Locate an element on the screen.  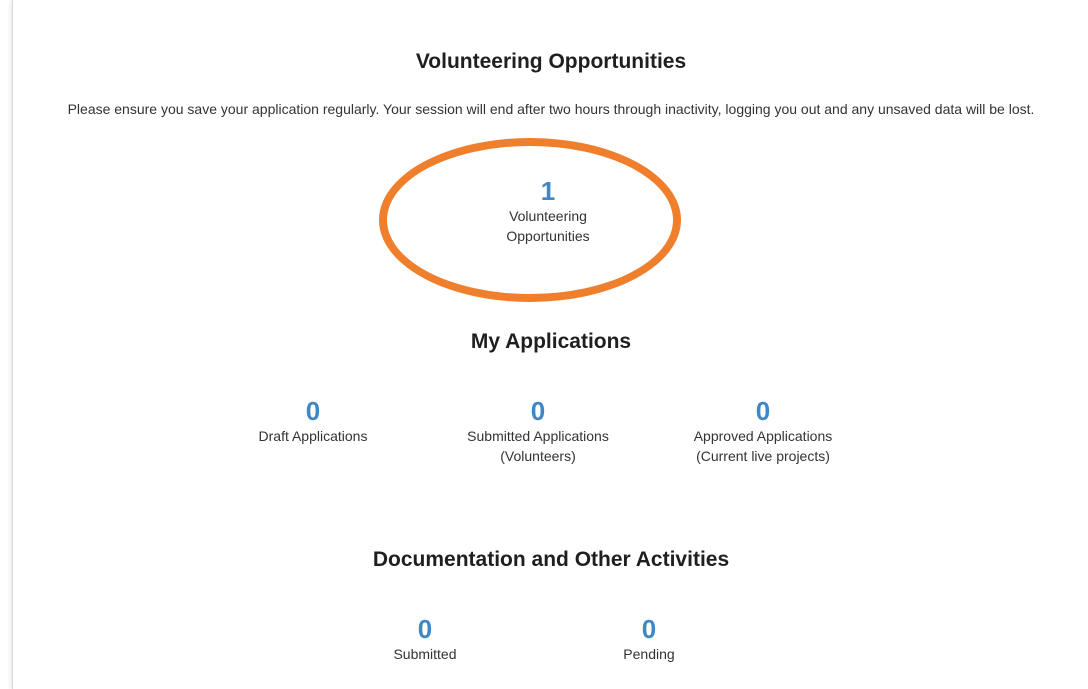
approved-applications-count: 0 is located at coordinates (763, 411).